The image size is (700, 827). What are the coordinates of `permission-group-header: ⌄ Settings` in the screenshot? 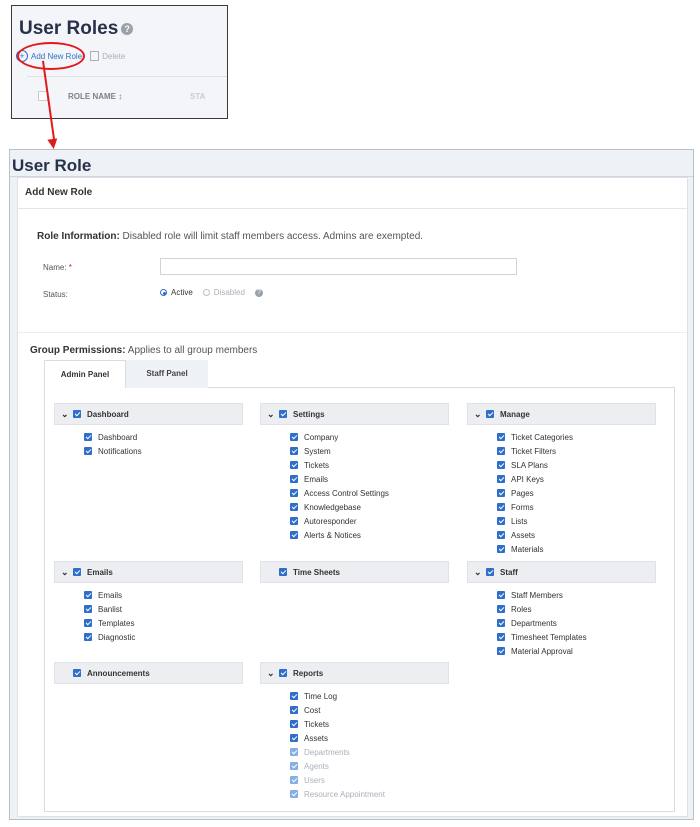 It's located at (354, 414).